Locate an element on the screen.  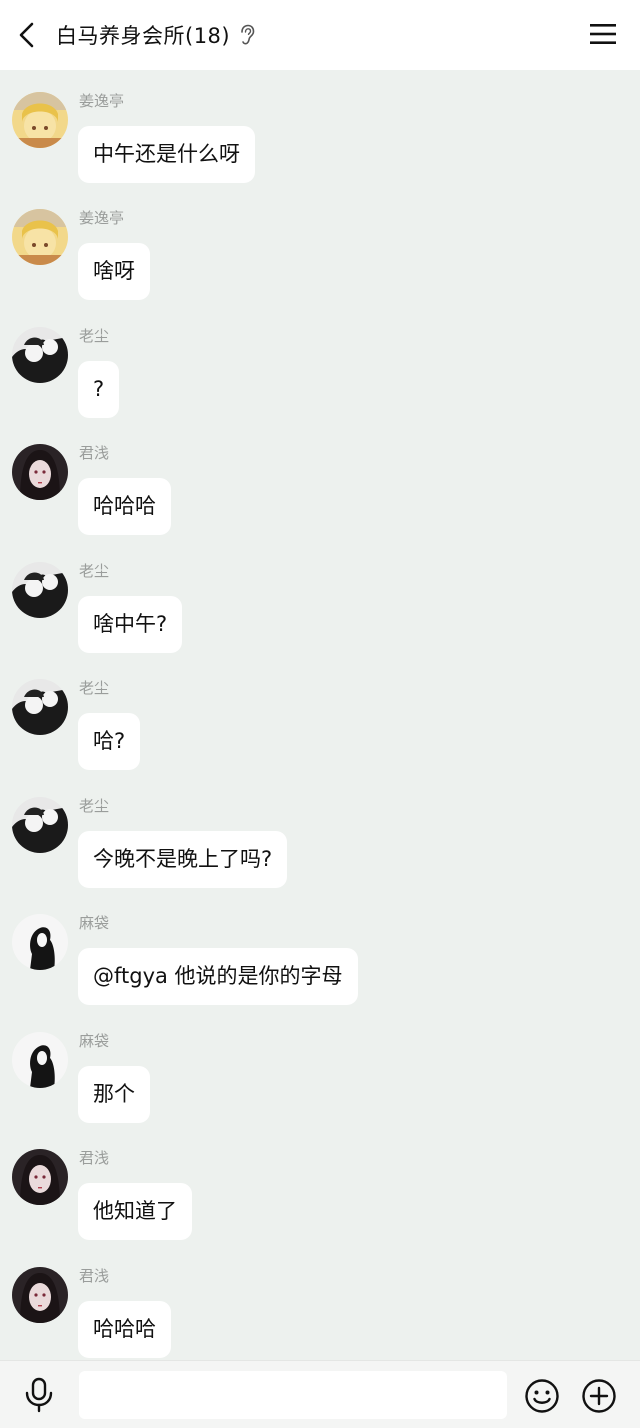
message-bubble: 他知道了 is located at coordinates (135, 1211).